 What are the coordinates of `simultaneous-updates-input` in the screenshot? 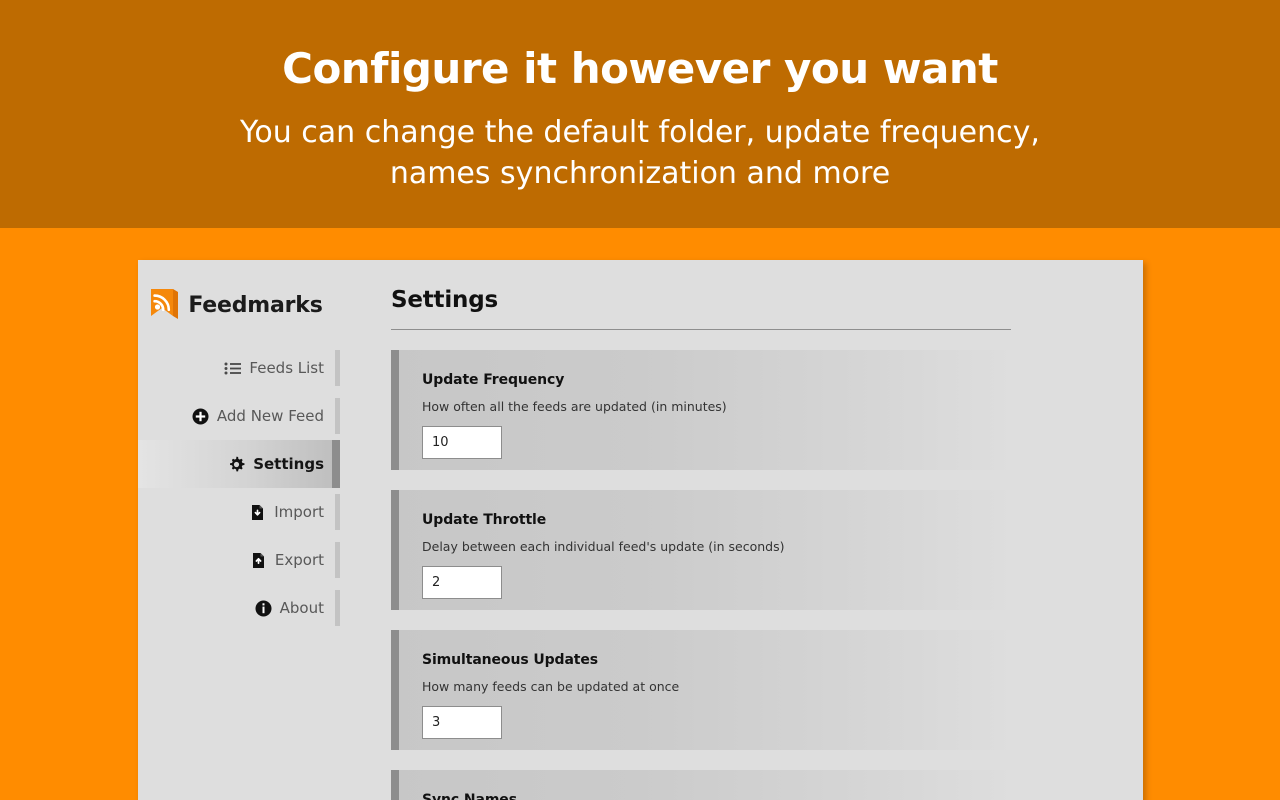 It's located at (462, 722).